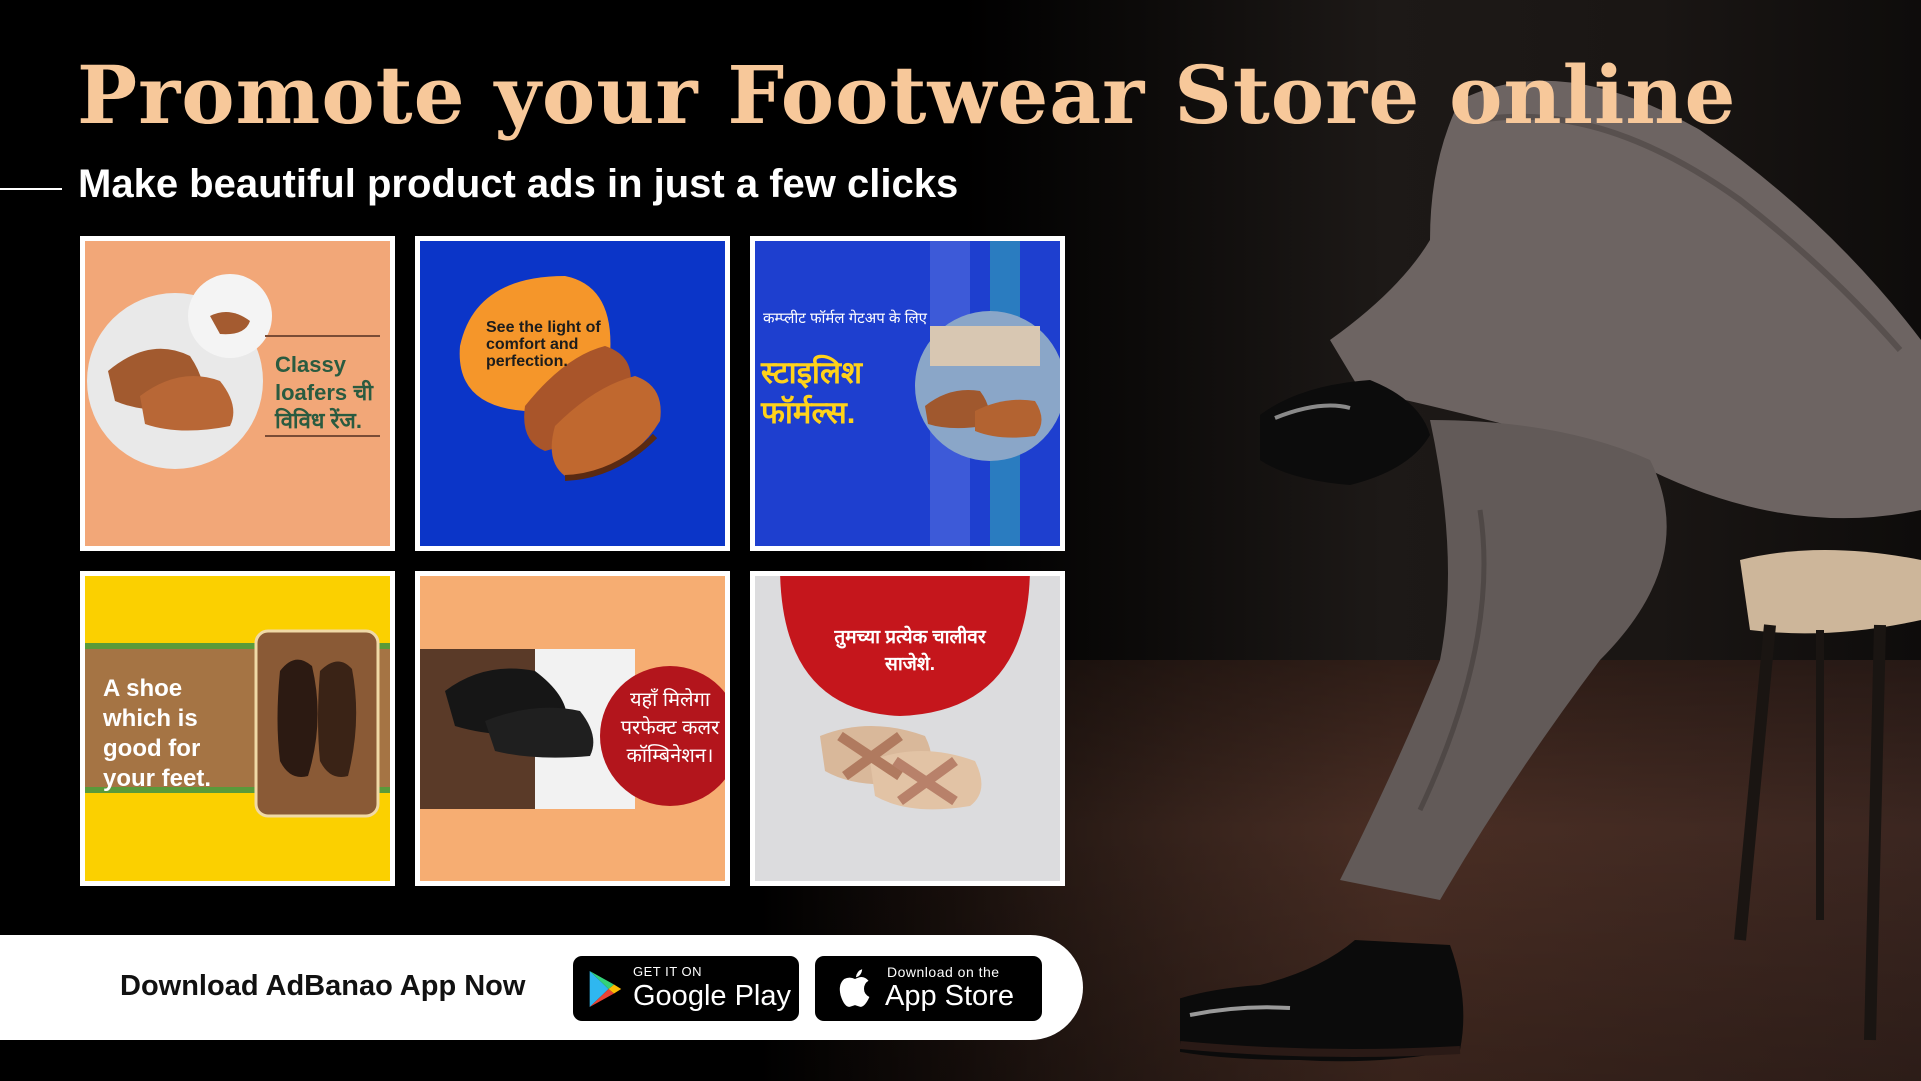 The height and width of the screenshot is (1081, 1921). I want to click on ad-template-card: See the light of comfort and perfection., so click(572, 393).